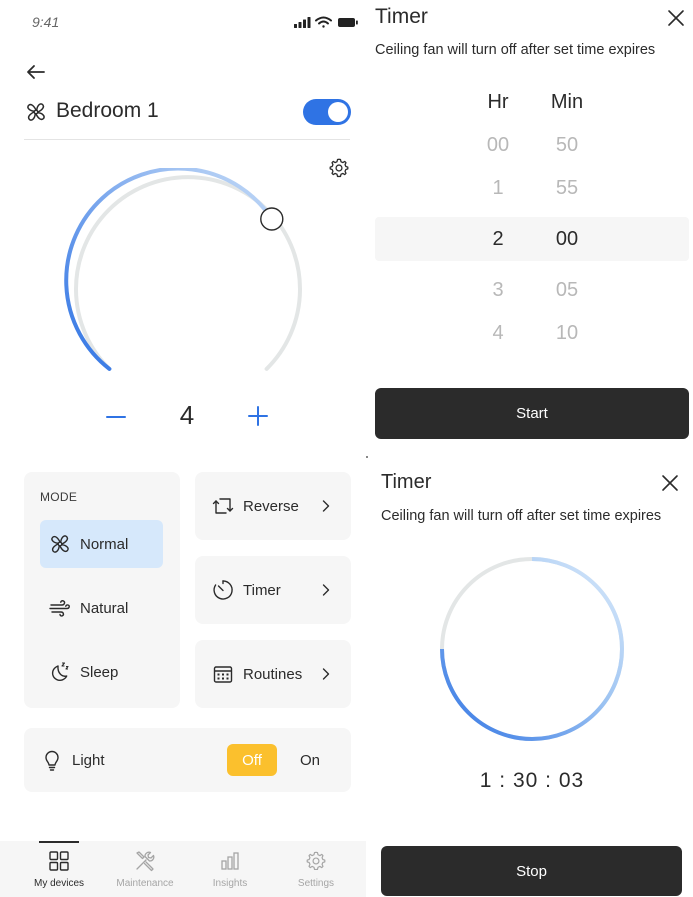  Describe the element at coordinates (262, 590) in the screenshot. I see `timer-label: Timer` at that location.